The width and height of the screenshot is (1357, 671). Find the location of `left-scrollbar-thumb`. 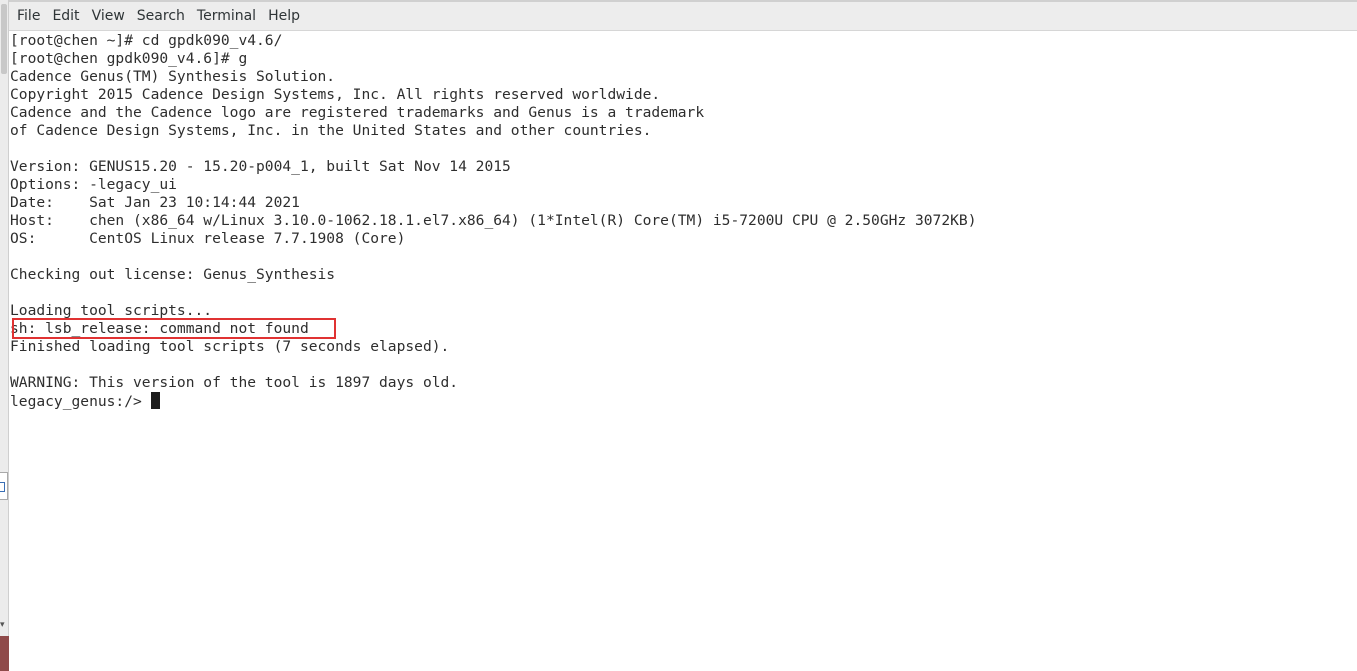

left-scrollbar-thumb is located at coordinates (4, 39).